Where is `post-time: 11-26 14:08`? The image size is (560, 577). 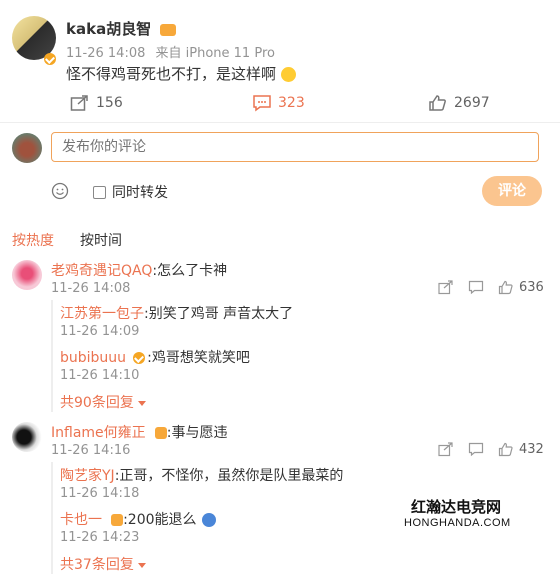
post-time: 11-26 14:08 is located at coordinates (106, 53).